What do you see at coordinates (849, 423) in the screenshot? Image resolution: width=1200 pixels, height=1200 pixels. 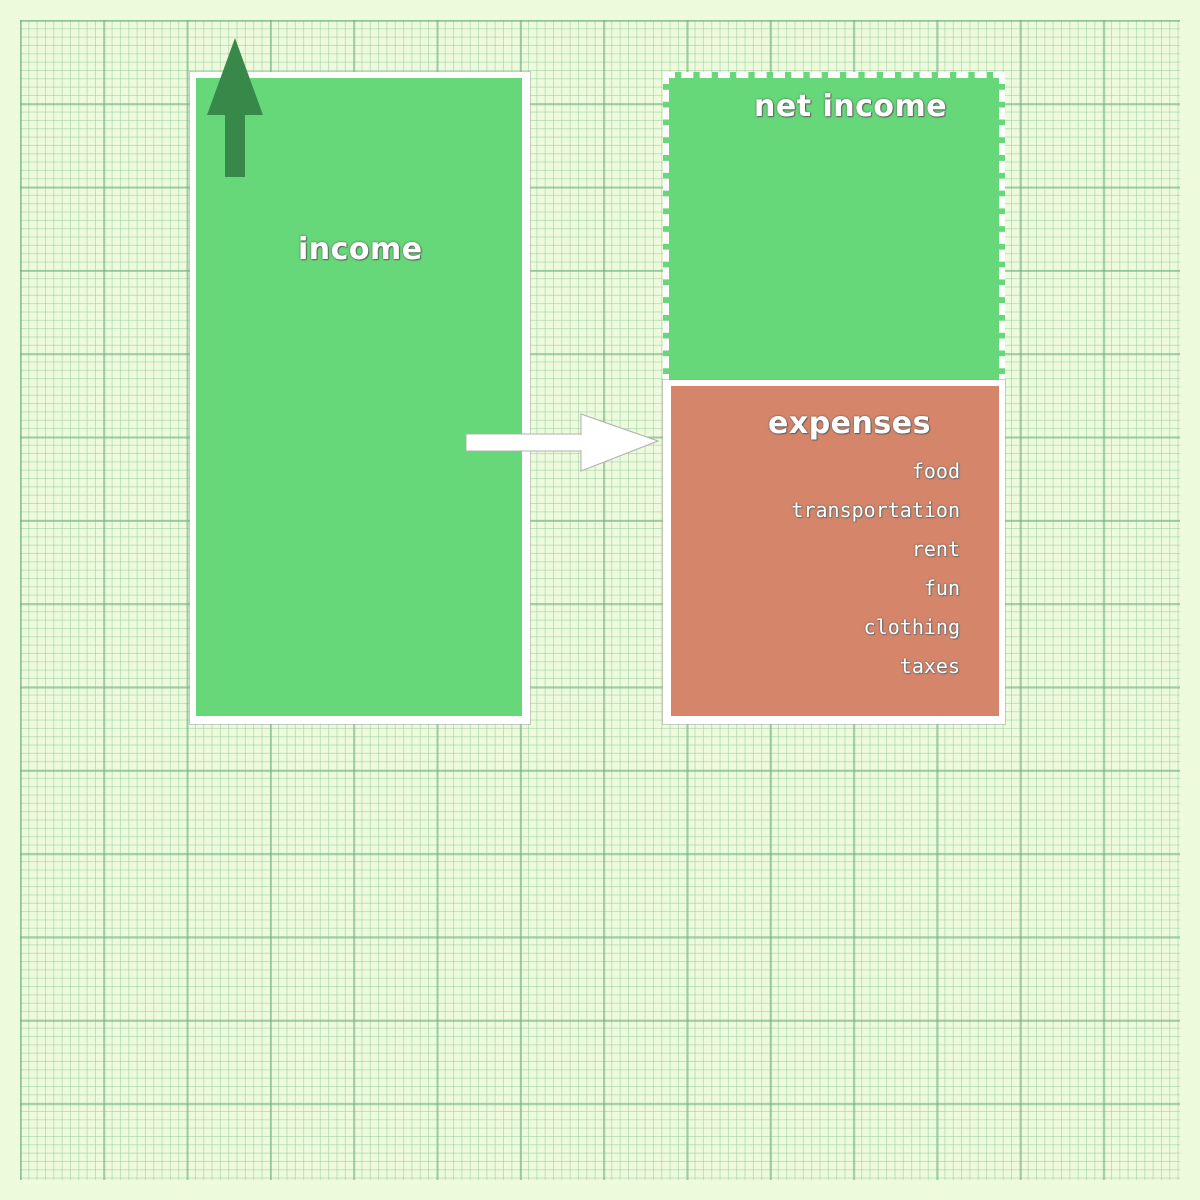 I see `expenses-label: expenses` at bounding box center [849, 423].